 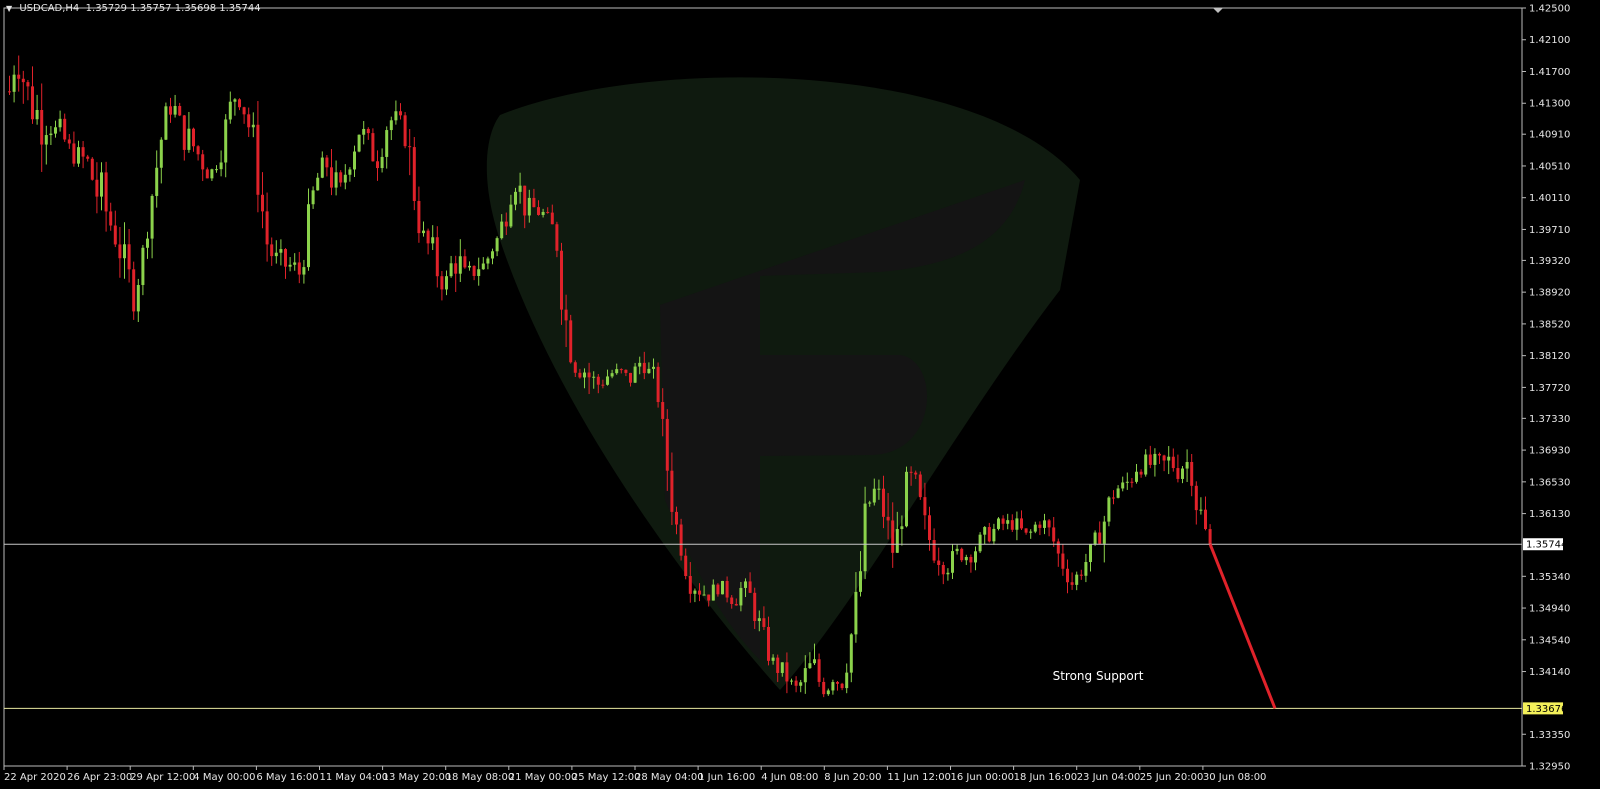 I want to click on y-tick-label: 1.38120, so click(x=1549, y=356).